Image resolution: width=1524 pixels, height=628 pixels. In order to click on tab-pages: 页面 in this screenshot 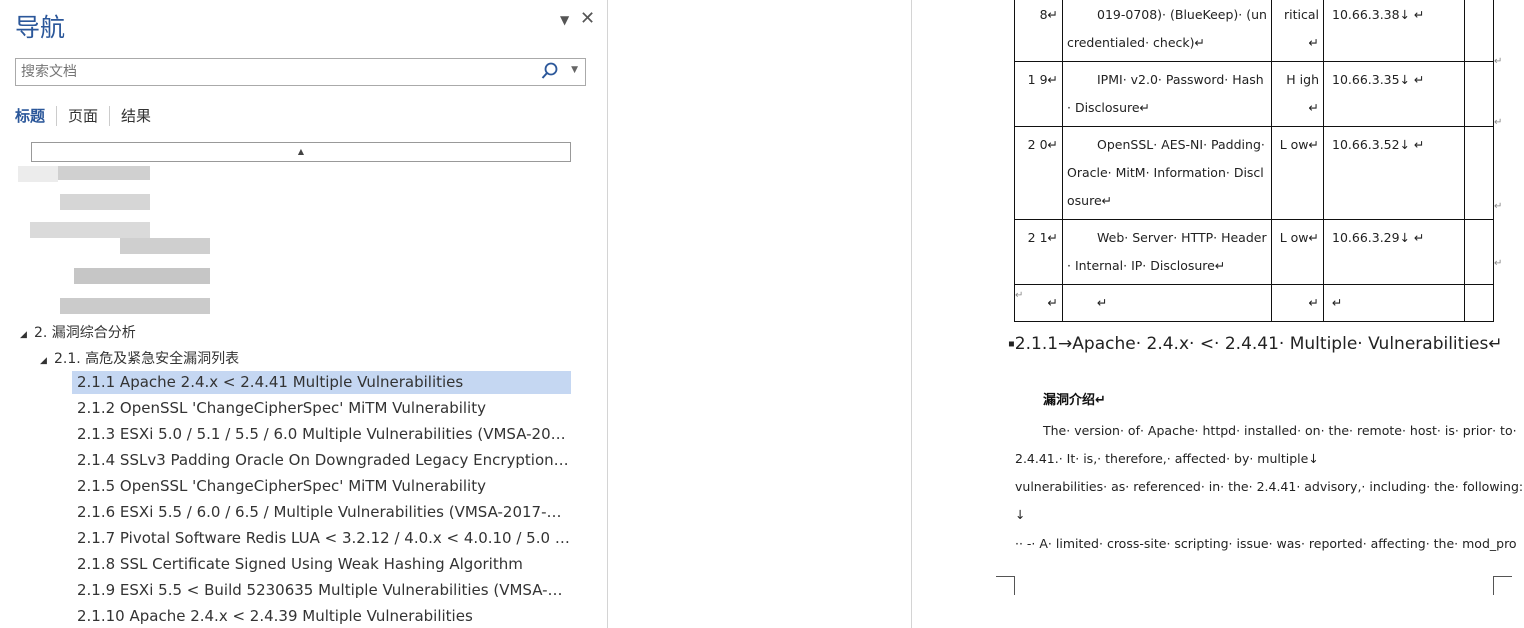, I will do `click(82, 116)`.